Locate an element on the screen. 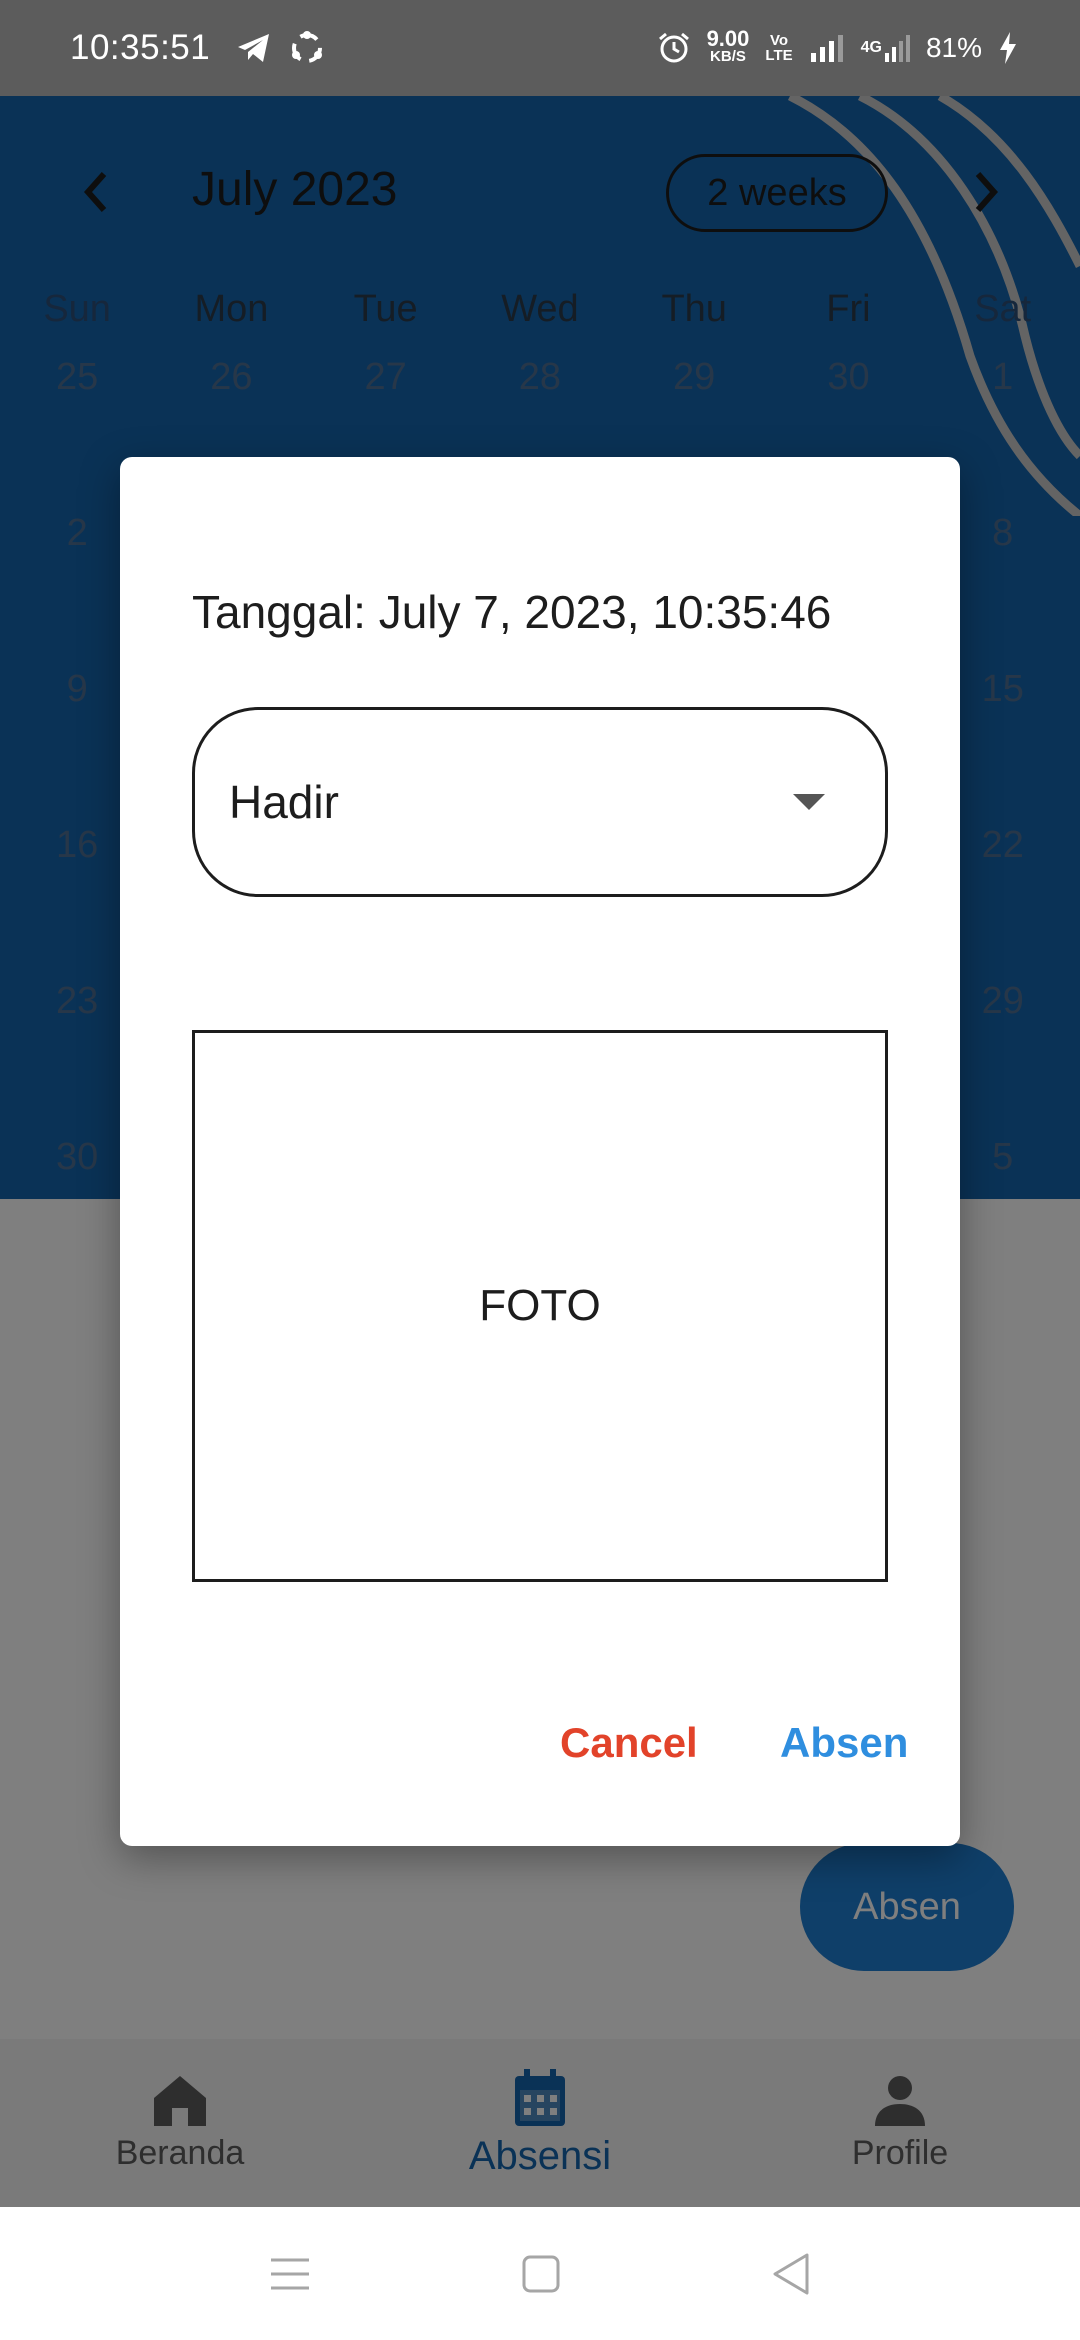 The width and height of the screenshot is (1080, 2340). telegram-icon is located at coordinates (254, 48).